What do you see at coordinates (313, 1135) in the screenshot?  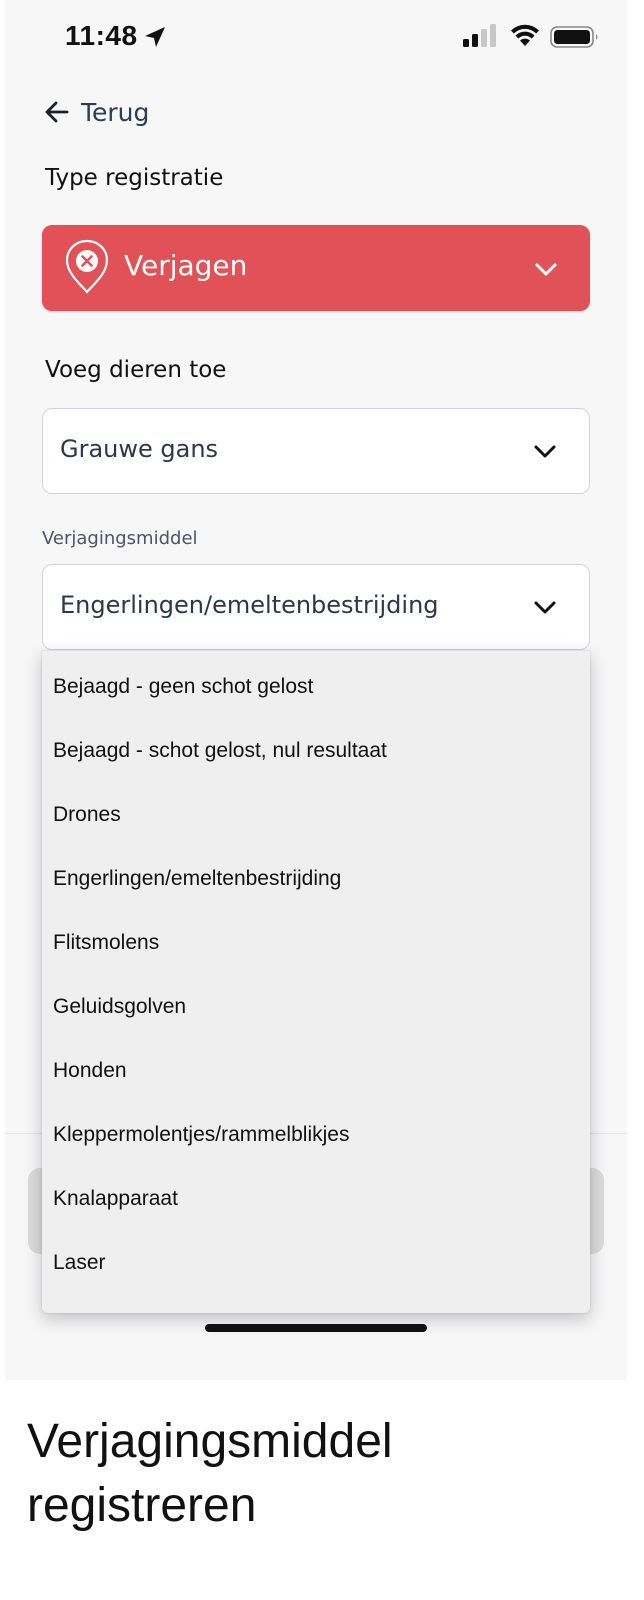 I see `dropdown-option: Kleppermolentjes/rammelblikjes` at bounding box center [313, 1135].